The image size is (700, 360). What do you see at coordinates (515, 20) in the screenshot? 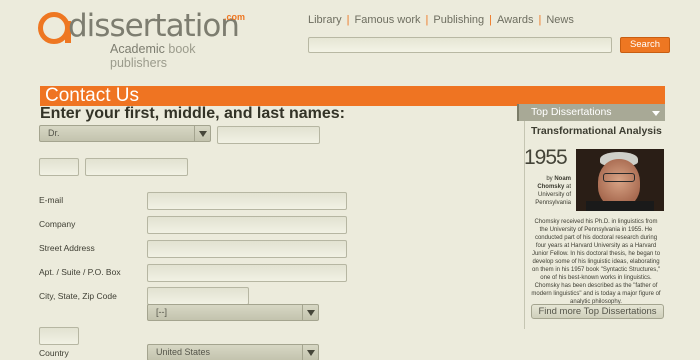
I see `nav-item-awards: Awards` at bounding box center [515, 20].